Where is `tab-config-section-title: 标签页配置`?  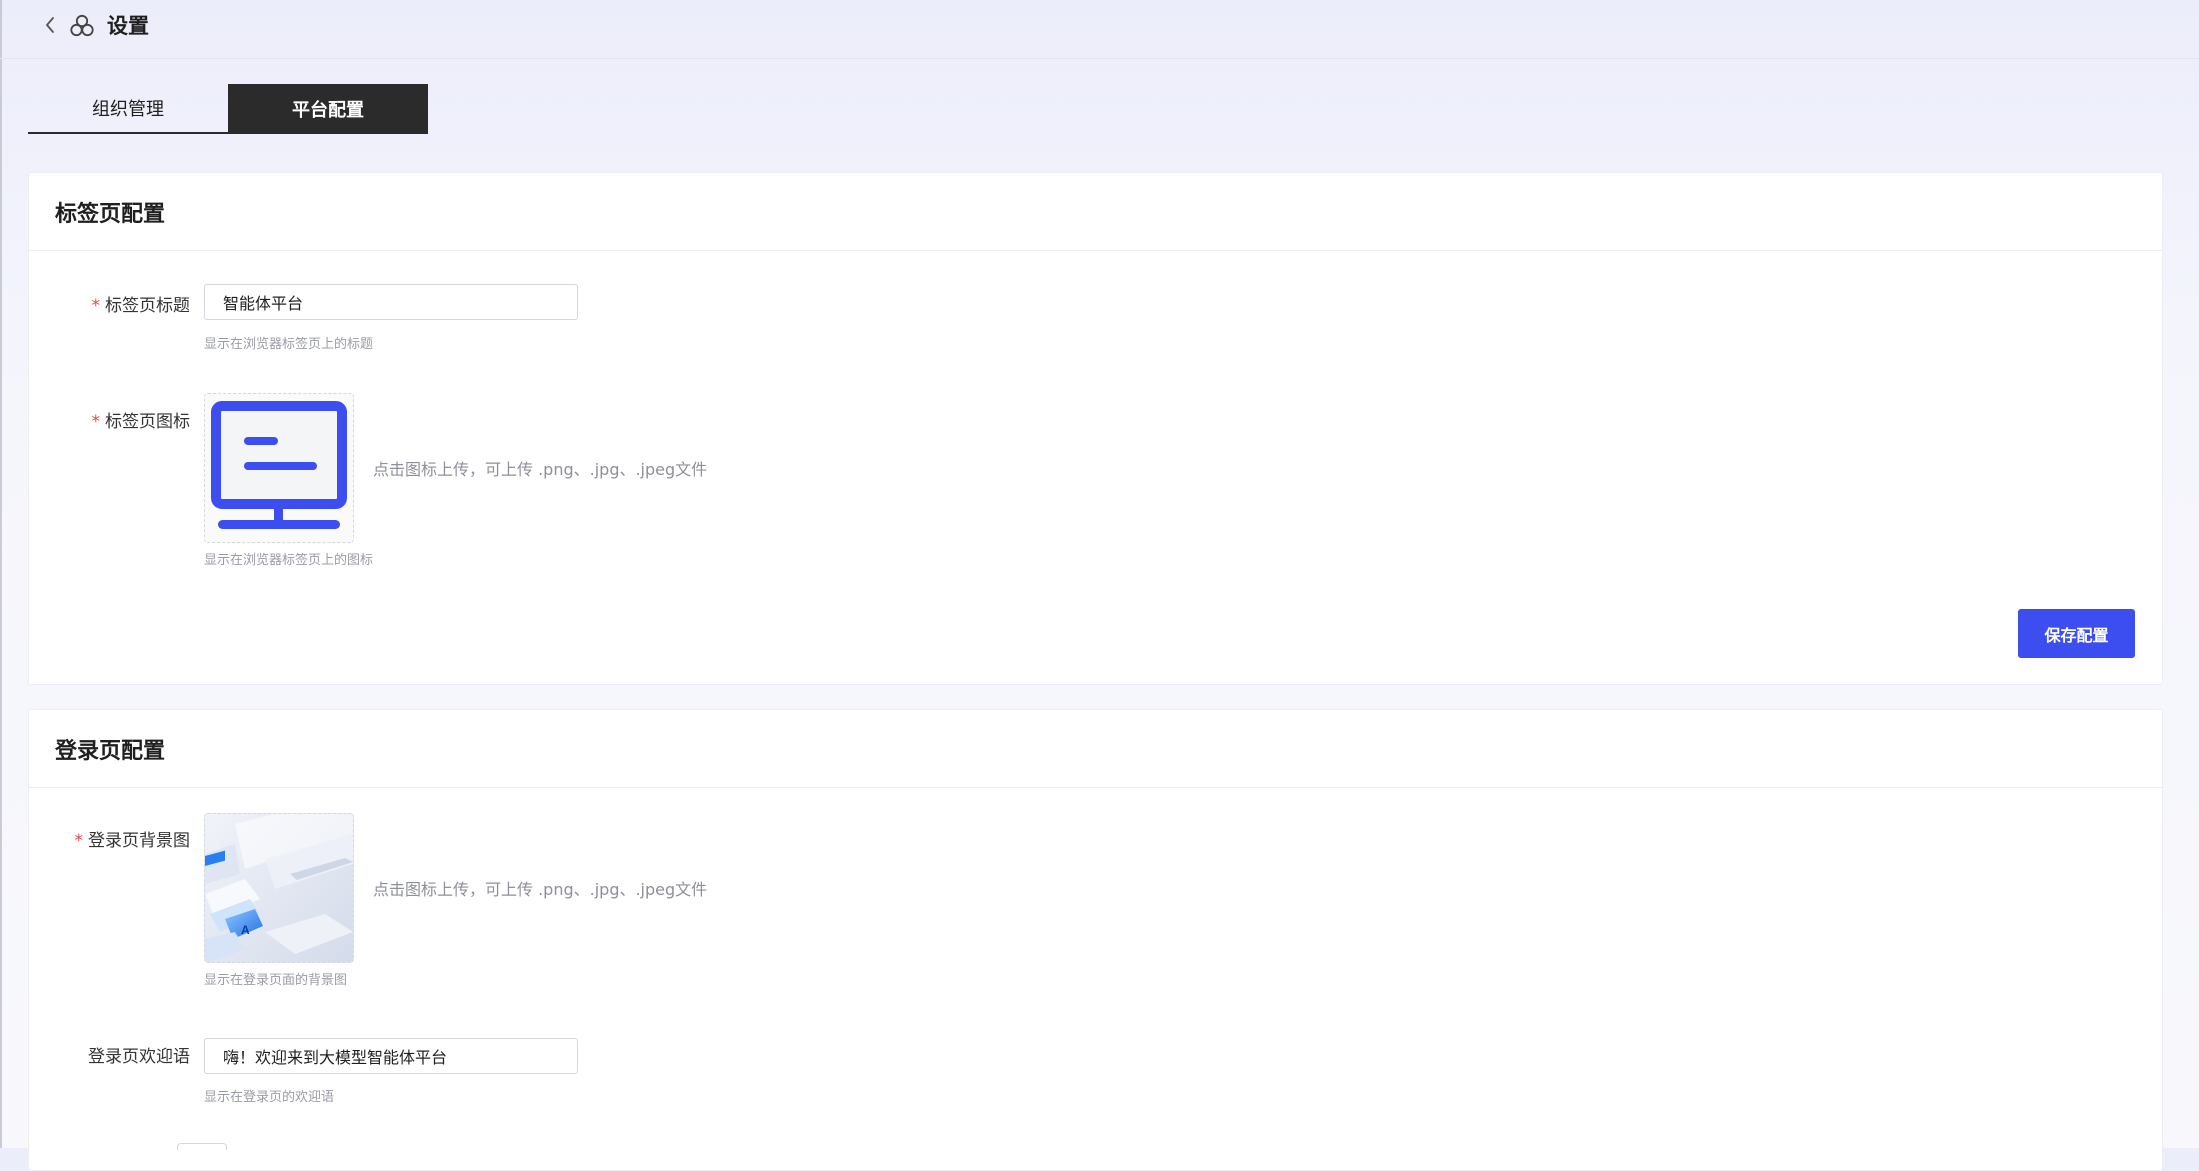
tab-config-section-title: 标签页配置 is located at coordinates (1095, 212).